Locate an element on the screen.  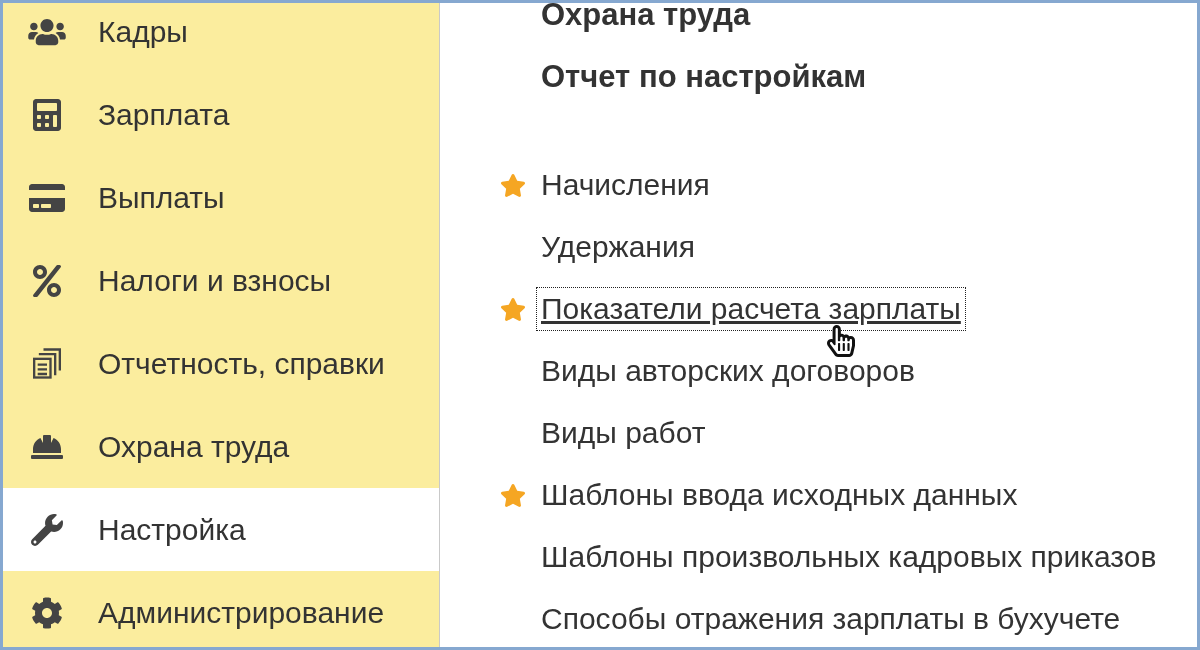
command-link: Шаблоны произвольных кадровых приказов is located at coordinates (849, 557).